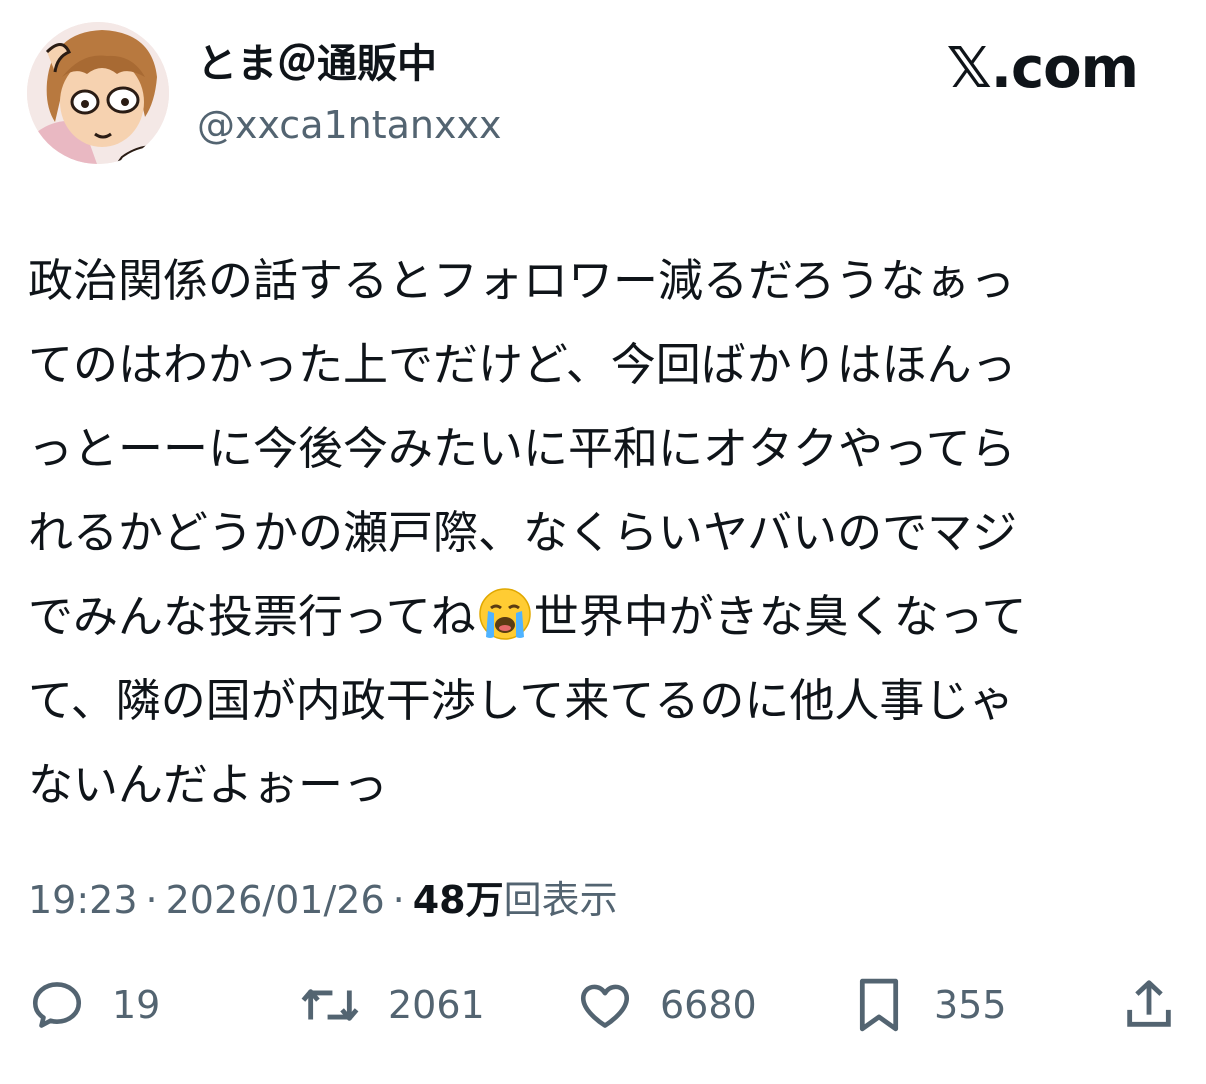 This screenshot has width=1206, height=1084. I want to click on avatar, so click(98, 93).